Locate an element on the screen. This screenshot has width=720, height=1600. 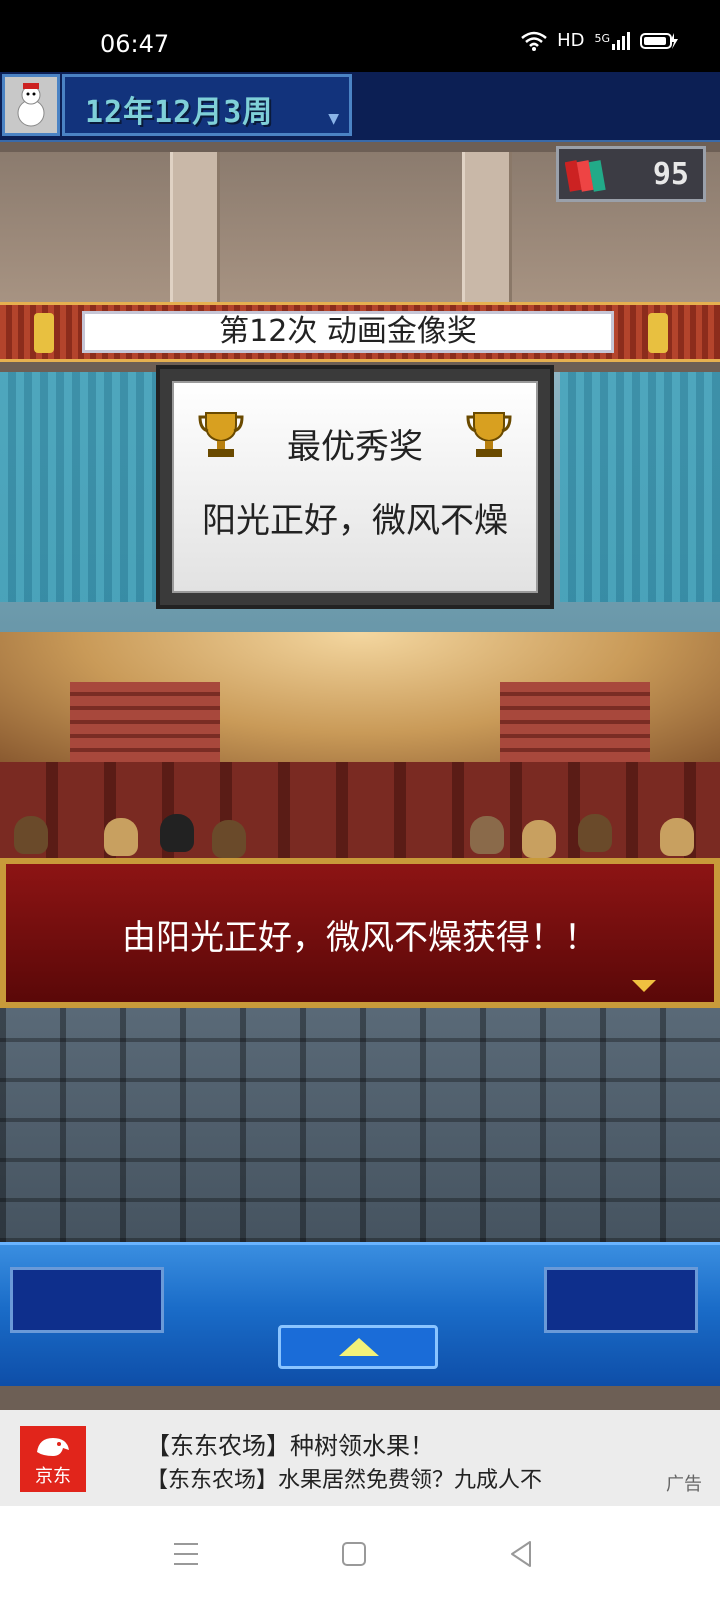
right-stairs is located at coordinates (575, 722).